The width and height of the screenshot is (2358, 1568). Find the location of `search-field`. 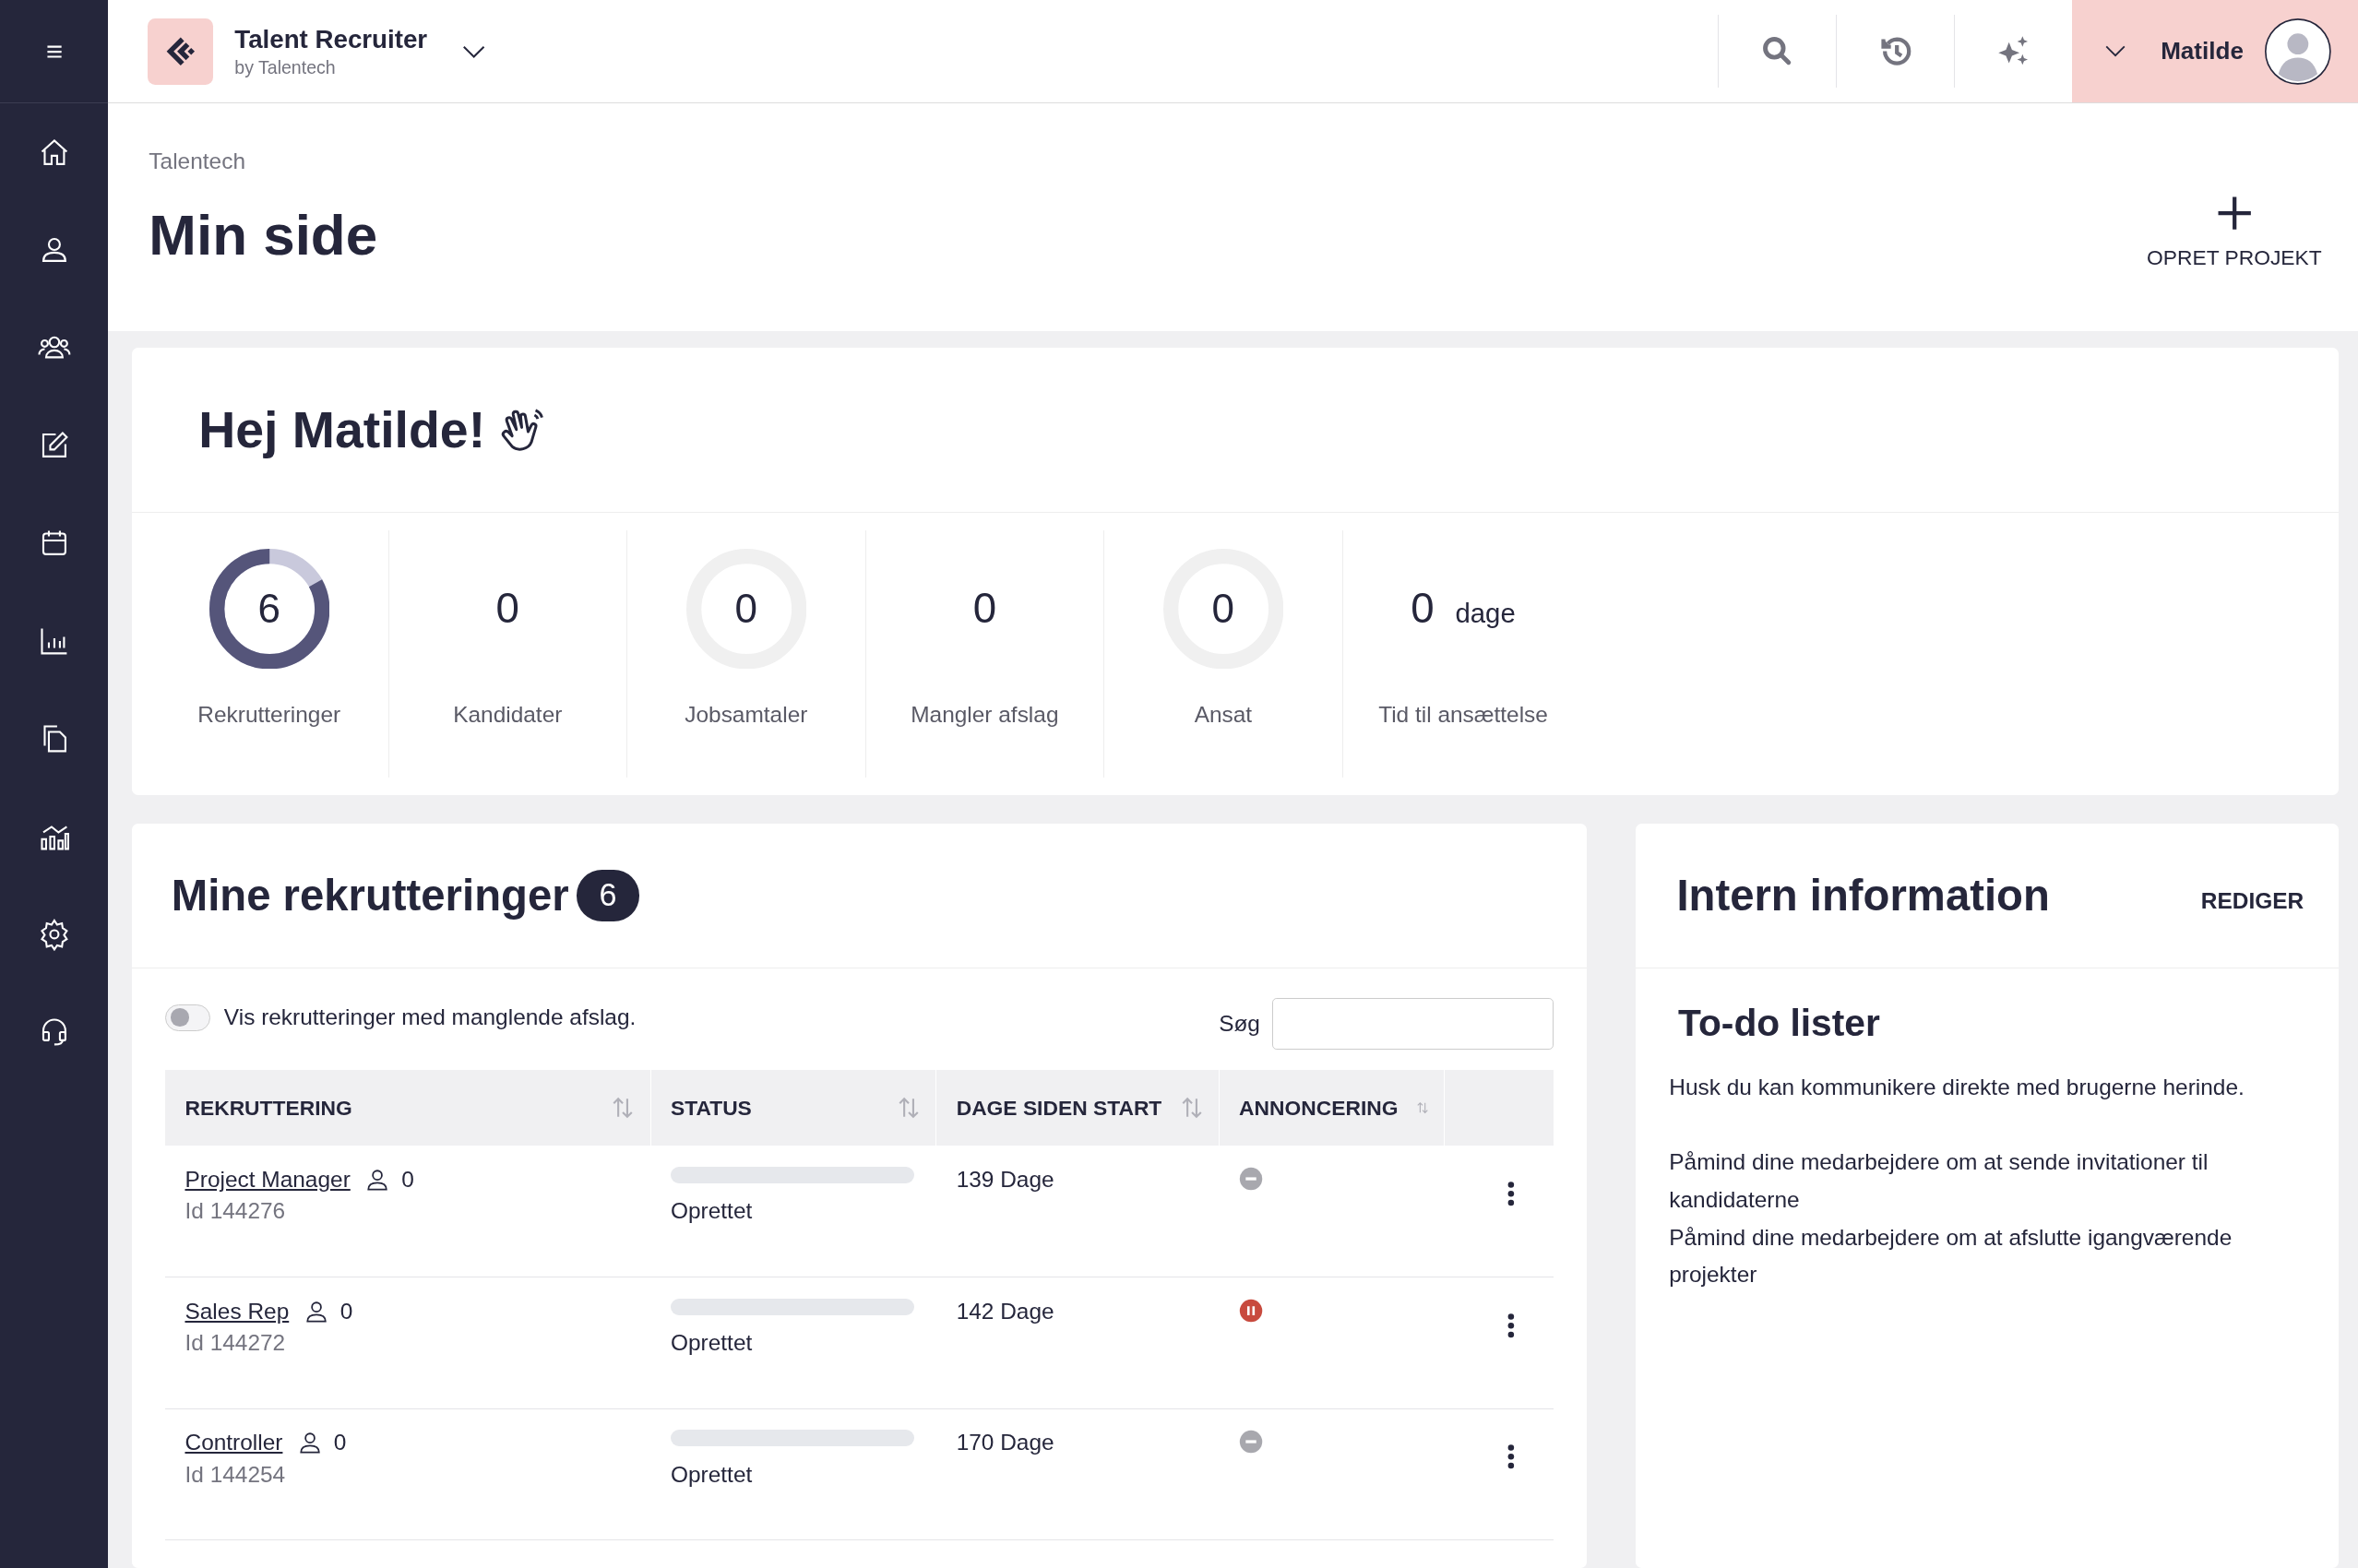

search-field is located at coordinates (1413, 1024).